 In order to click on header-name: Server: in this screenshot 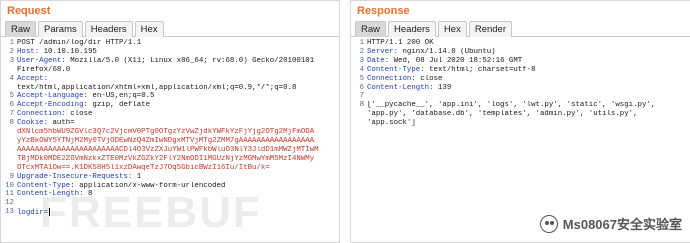, I will do `click(383, 51)`.